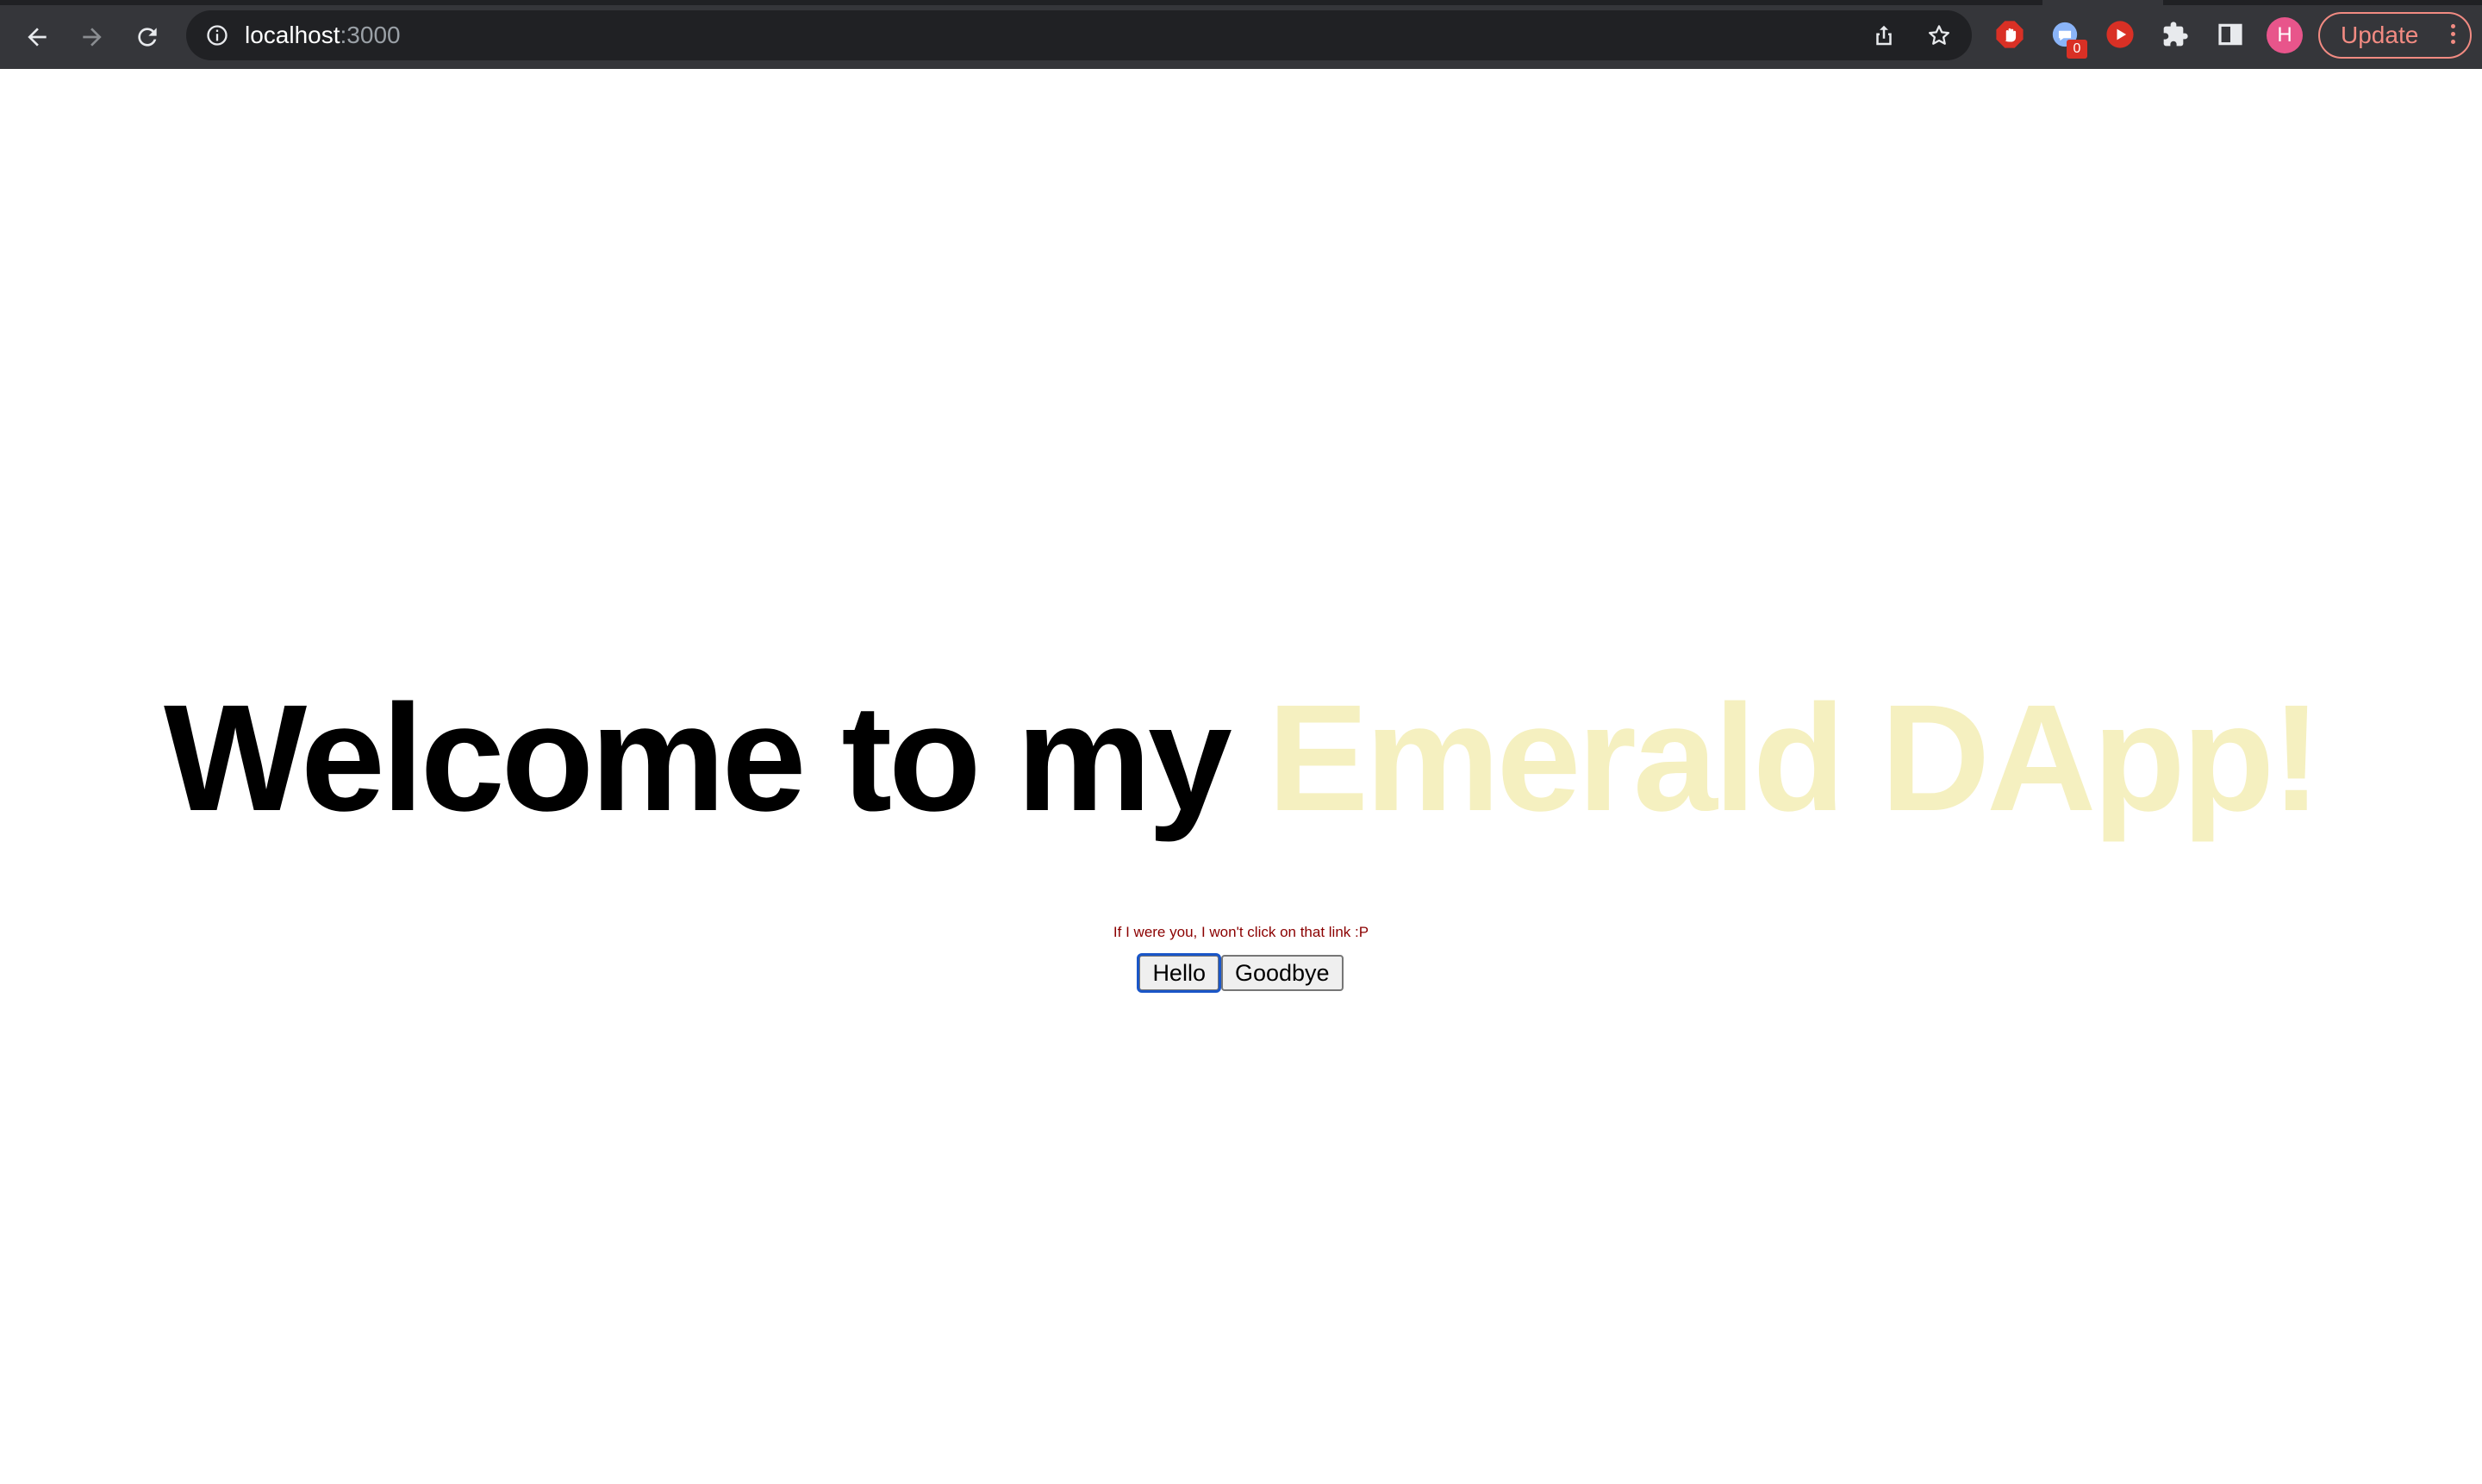 The width and height of the screenshot is (2482, 1484). Describe the element at coordinates (1079, 35) in the screenshot. I see `address-bar: localhost:3000` at that location.